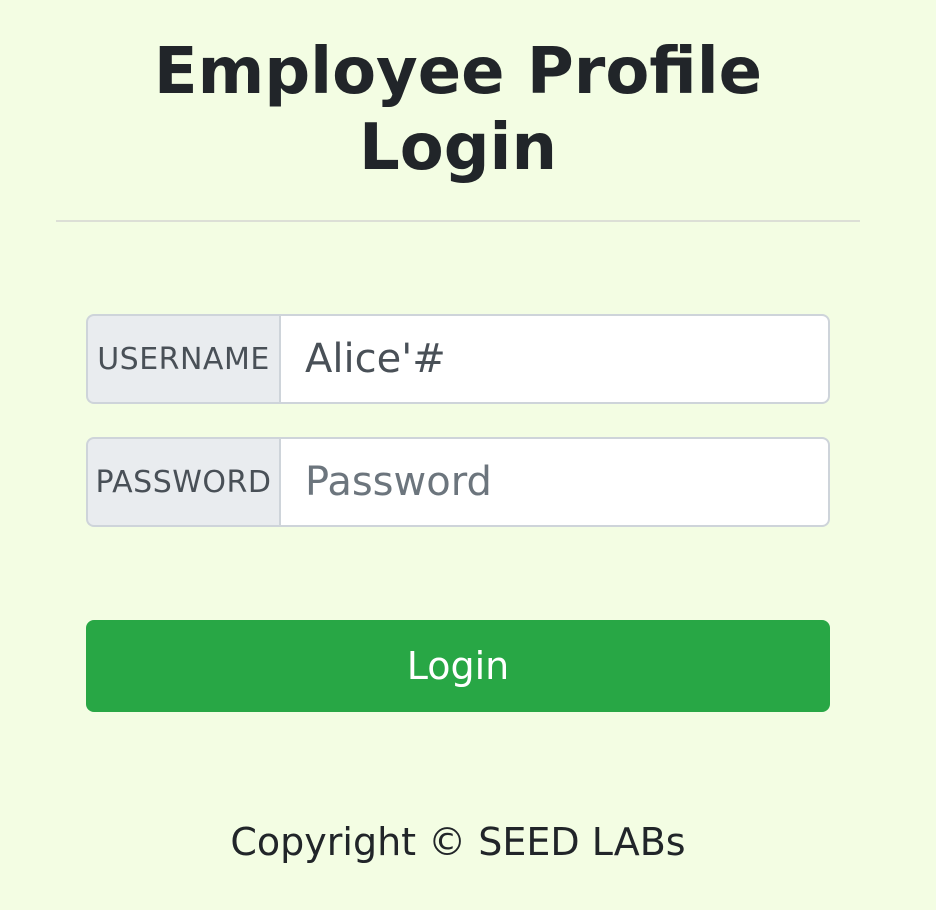 This screenshot has width=936, height=910. Describe the element at coordinates (182, 359) in the screenshot. I see `username-label: USERNAME` at that location.